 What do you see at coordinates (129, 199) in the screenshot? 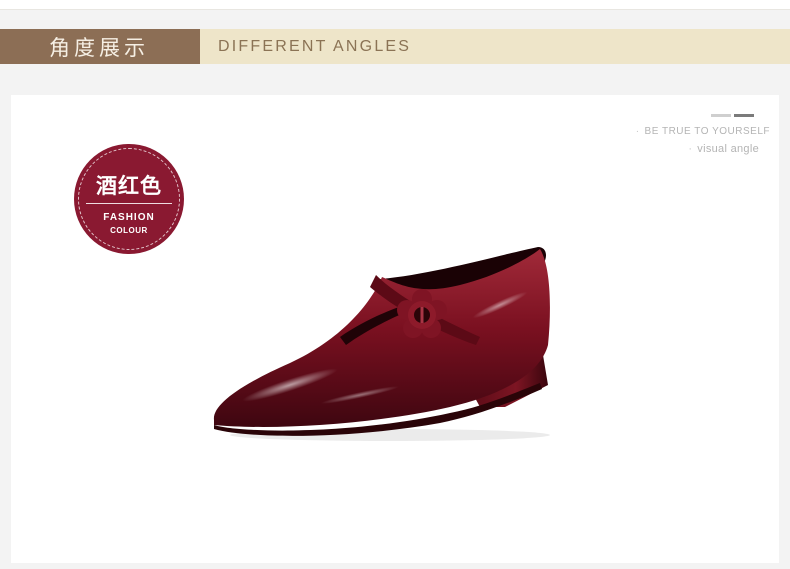
I see `color-badge-icon: 酒红色 FASHION COLOUR` at bounding box center [129, 199].